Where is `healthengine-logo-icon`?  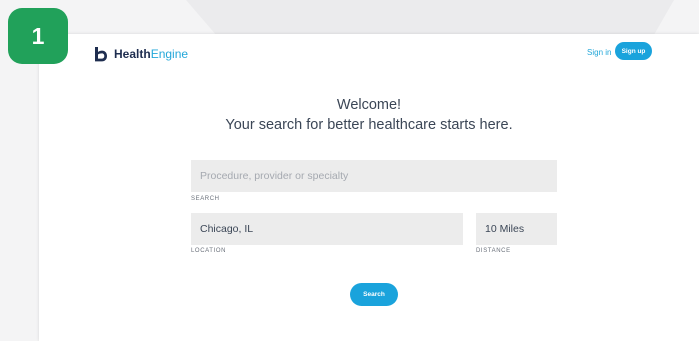 healthengine-logo-icon is located at coordinates (101, 54).